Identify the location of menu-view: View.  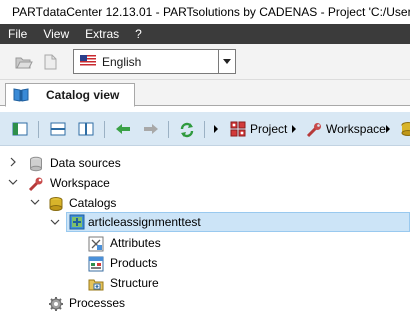
(56, 34).